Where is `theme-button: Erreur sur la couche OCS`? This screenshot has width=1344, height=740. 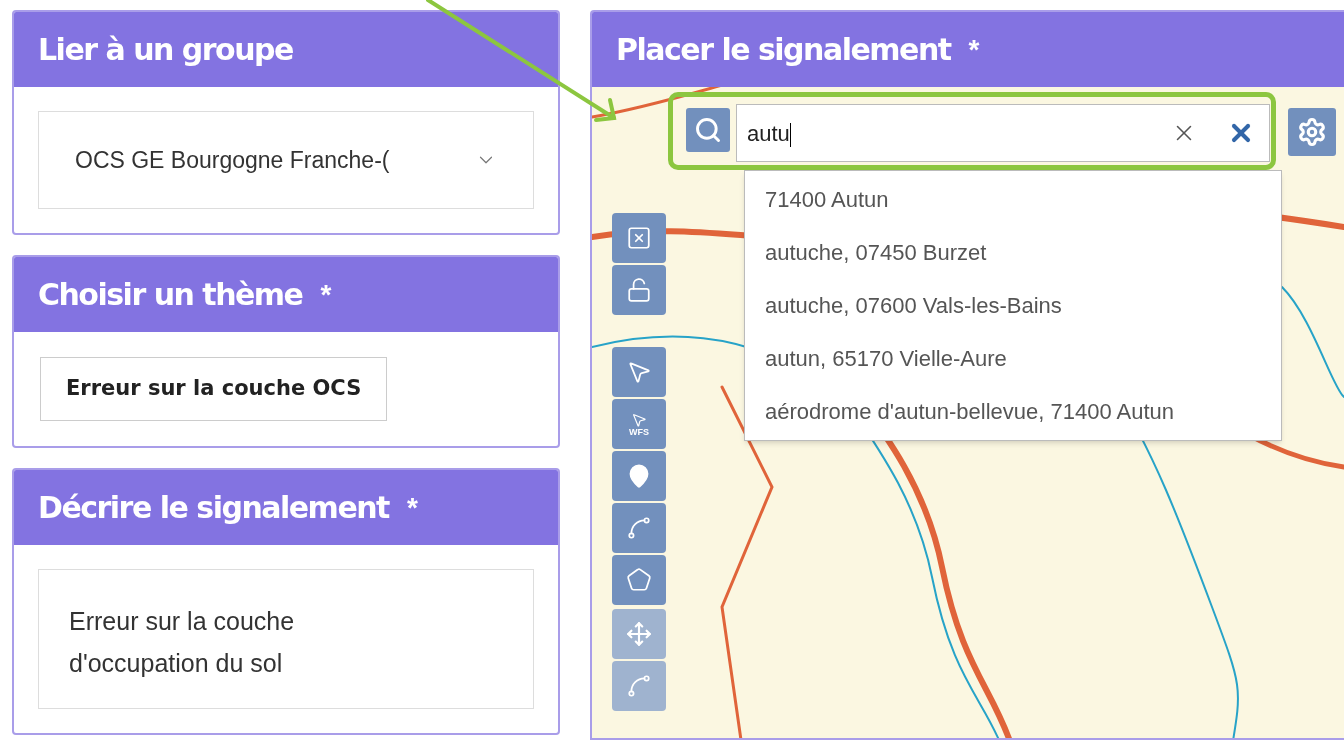
theme-button: Erreur sur la couche OCS is located at coordinates (214, 389).